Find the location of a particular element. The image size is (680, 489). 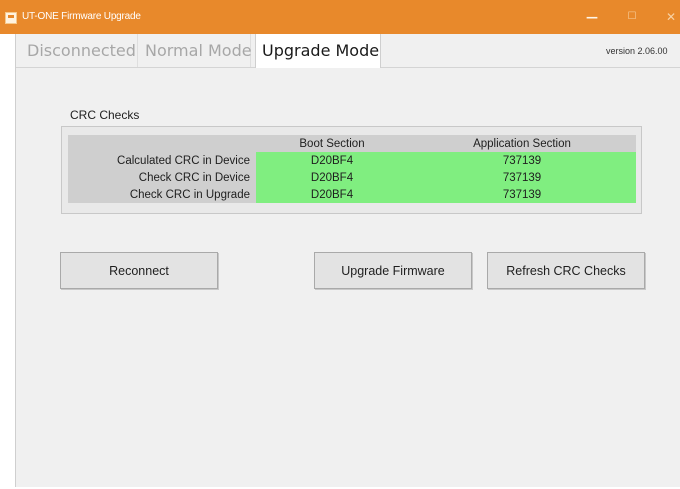

column-header-boot: Boot Section is located at coordinates (332, 143).